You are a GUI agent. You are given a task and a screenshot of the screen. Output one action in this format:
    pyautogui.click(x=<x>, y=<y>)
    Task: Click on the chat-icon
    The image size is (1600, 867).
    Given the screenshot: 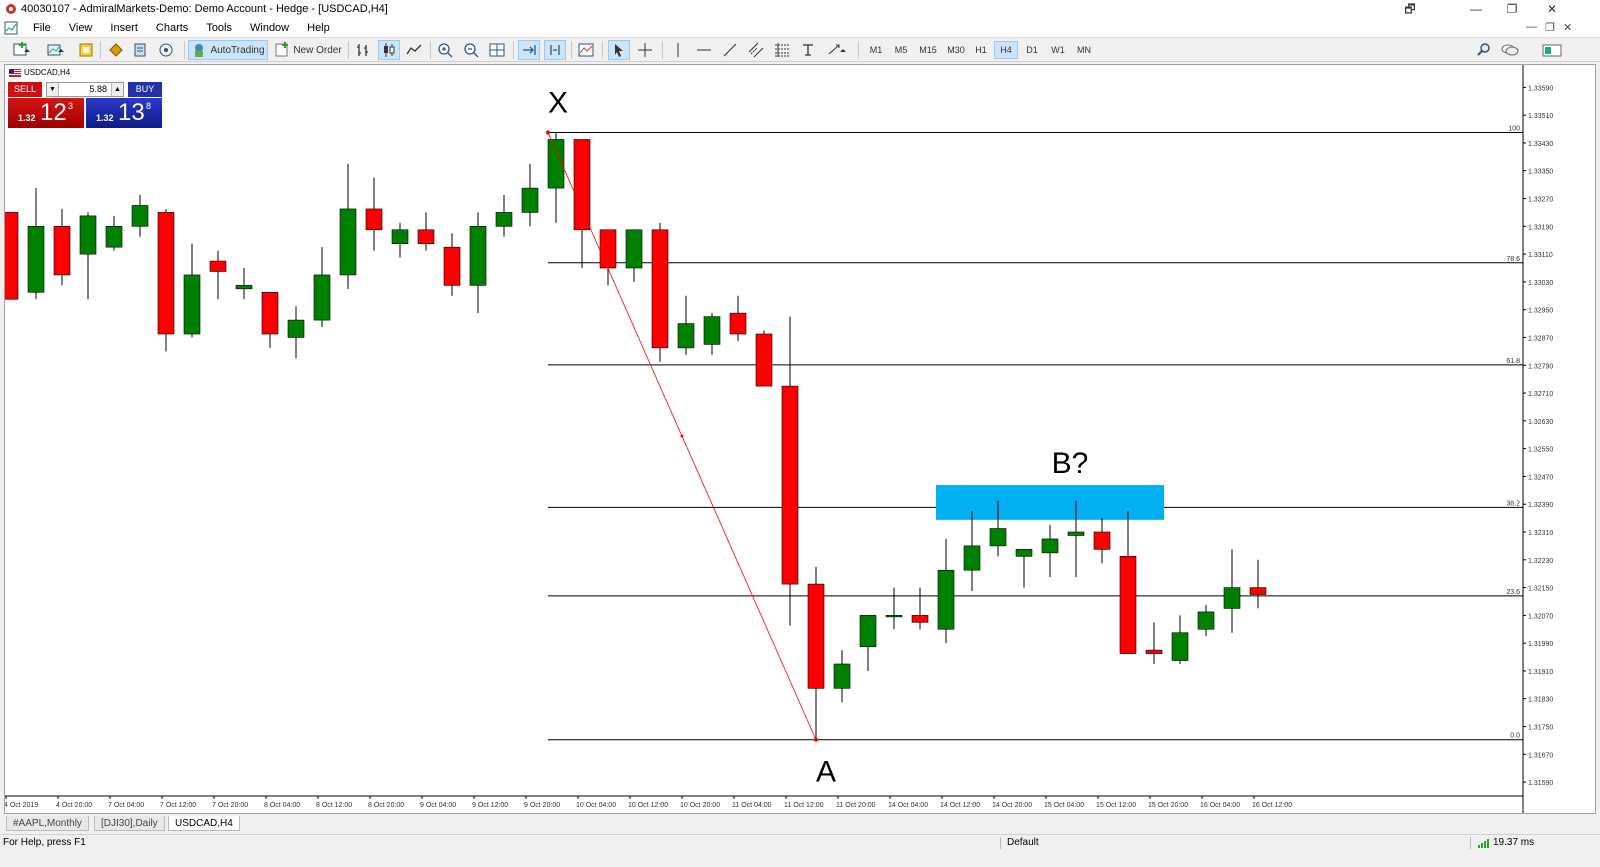 What is the action you would take?
    pyautogui.click(x=1510, y=50)
    